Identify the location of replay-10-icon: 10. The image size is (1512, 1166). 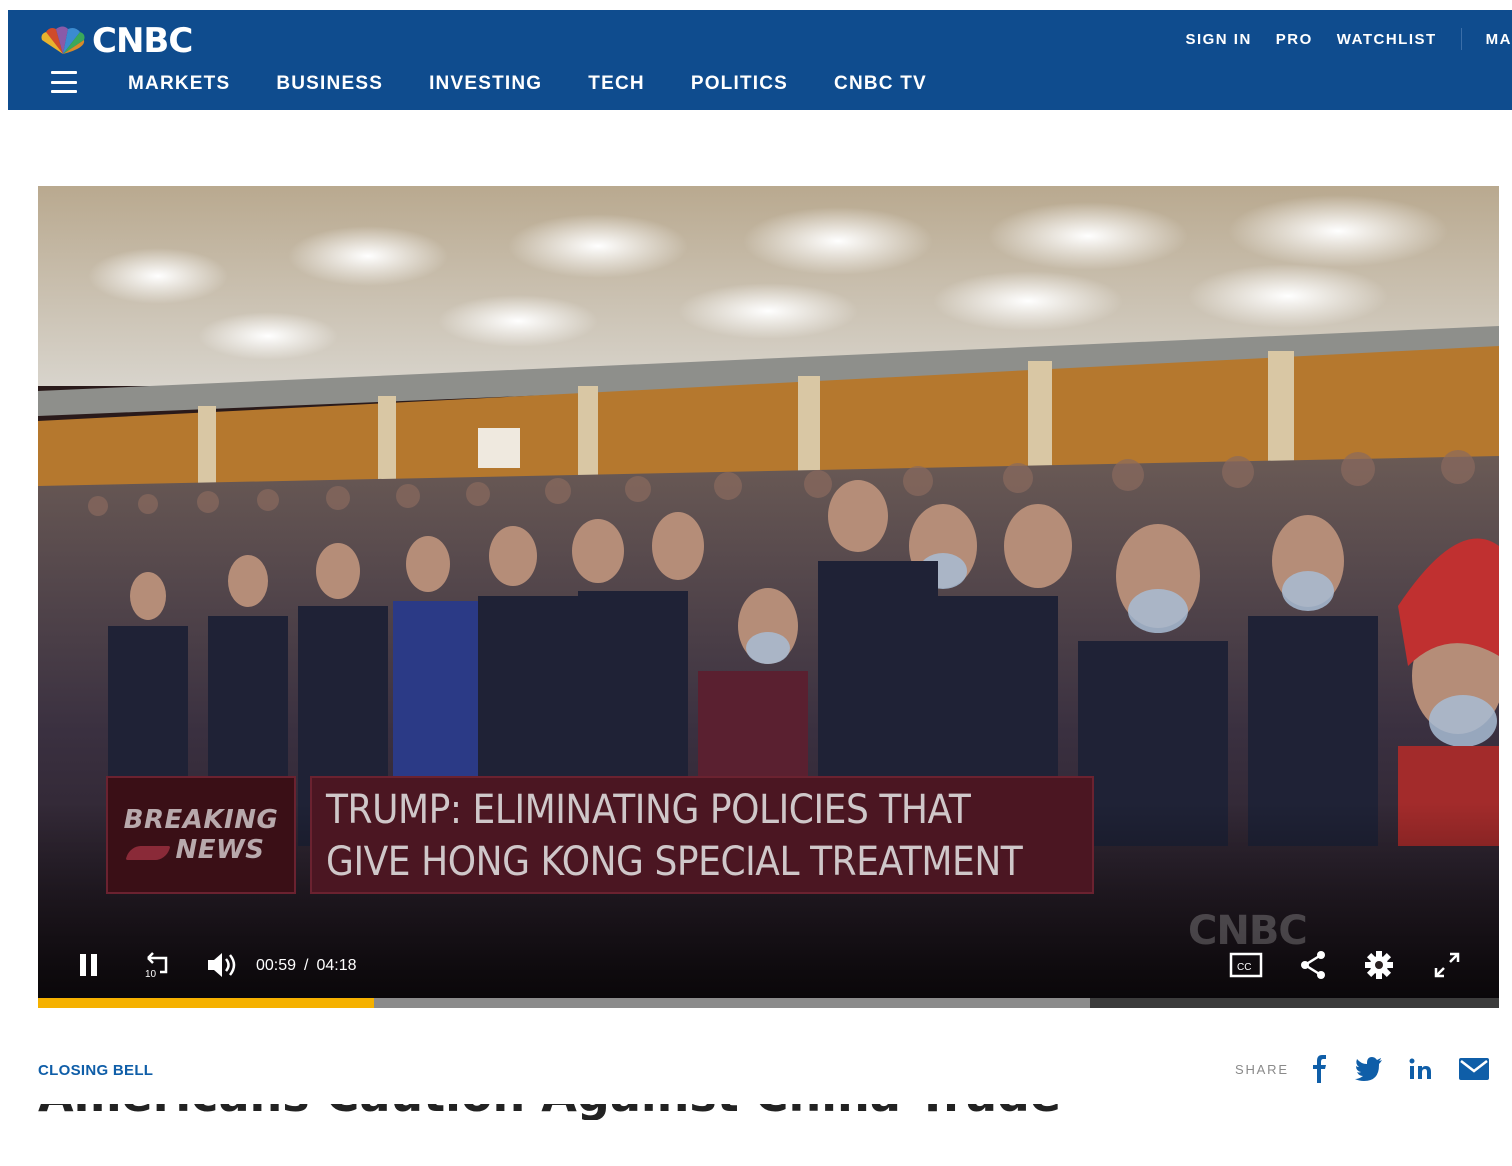
(157, 967).